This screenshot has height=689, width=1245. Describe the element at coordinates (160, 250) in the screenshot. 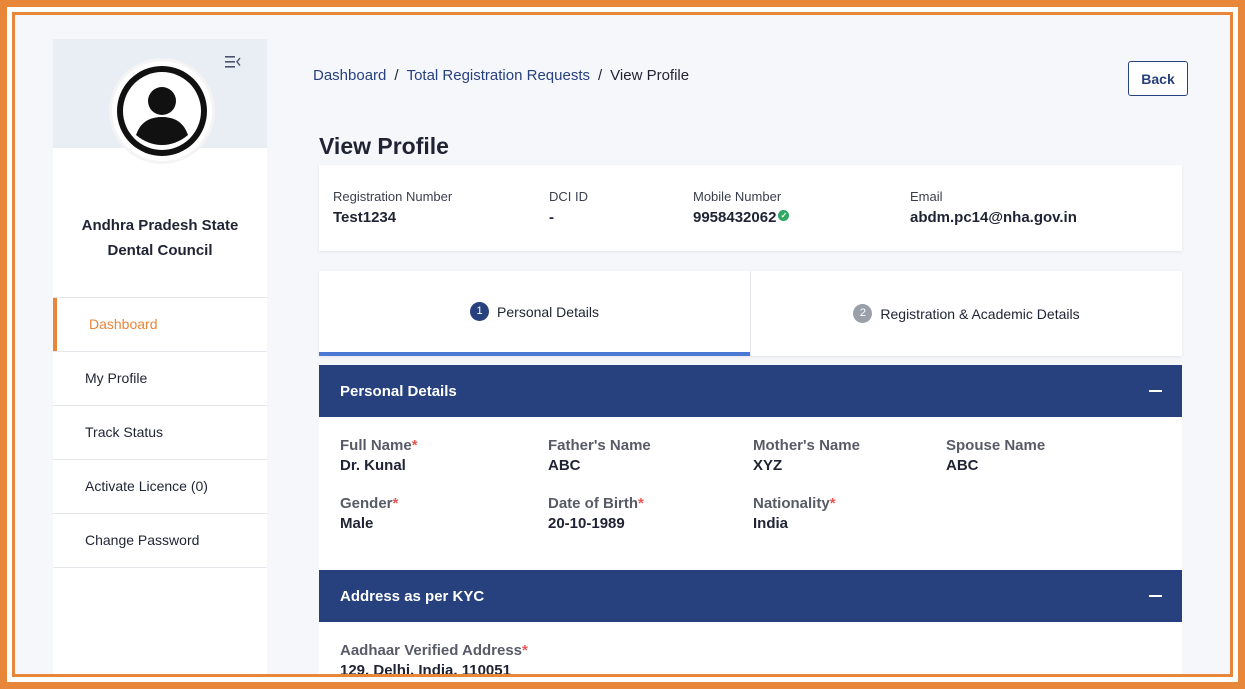

I see `organization-name-line2: Dental Council` at that location.